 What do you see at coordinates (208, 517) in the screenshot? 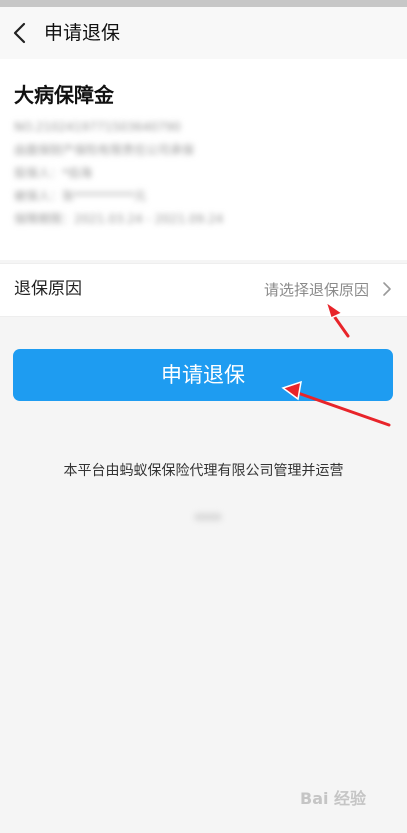
I see `blurred-element` at bounding box center [208, 517].